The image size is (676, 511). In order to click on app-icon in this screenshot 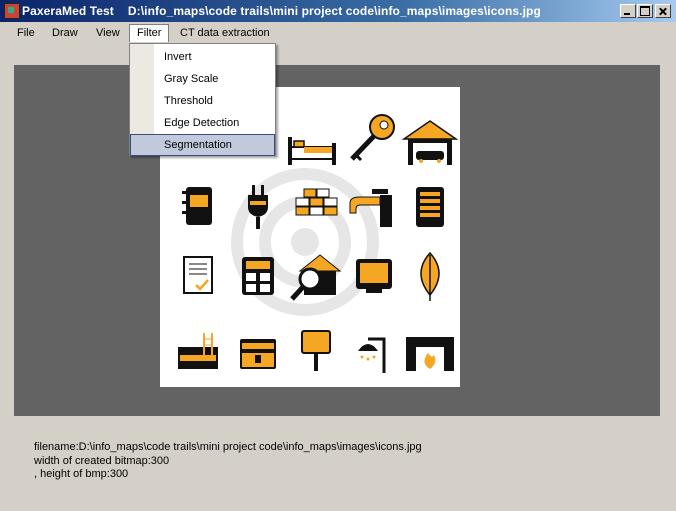, I will do `click(12, 11)`.